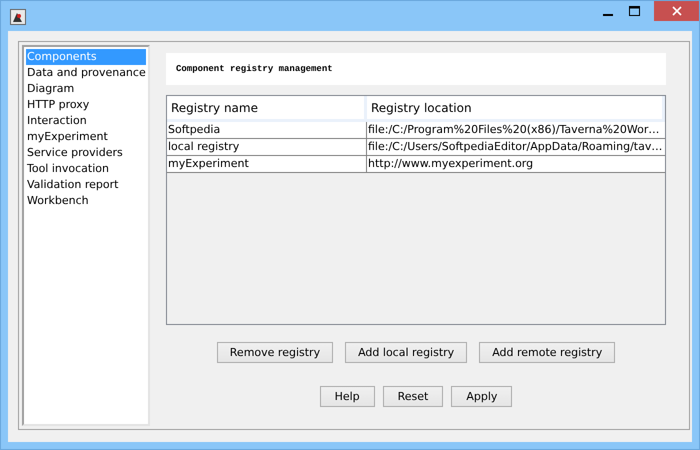 This screenshot has width=700, height=450. Describe the element at coordinates (275, 352) in the screenshot. I see `registry-button: Remove registry` at that location.